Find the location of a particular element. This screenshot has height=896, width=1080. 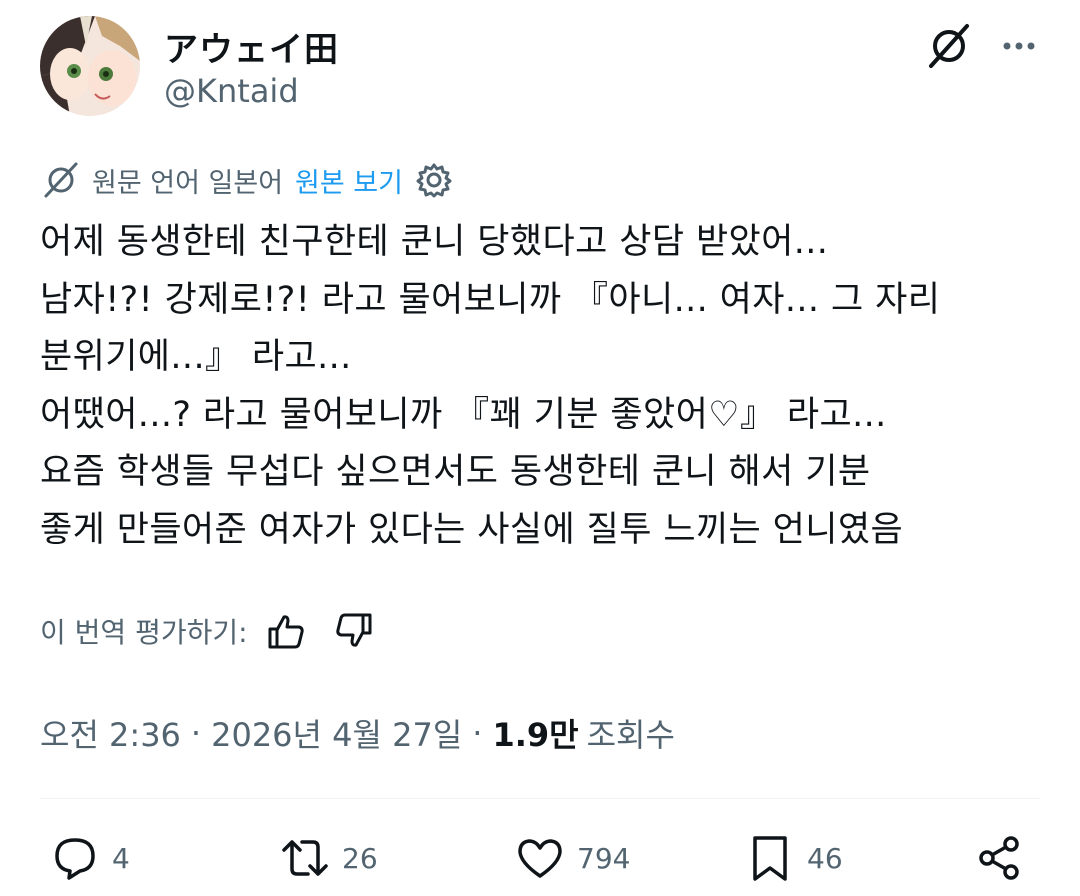

rate-translation-label: 이 번역 평가하기: is located at coordinates (144, 632).